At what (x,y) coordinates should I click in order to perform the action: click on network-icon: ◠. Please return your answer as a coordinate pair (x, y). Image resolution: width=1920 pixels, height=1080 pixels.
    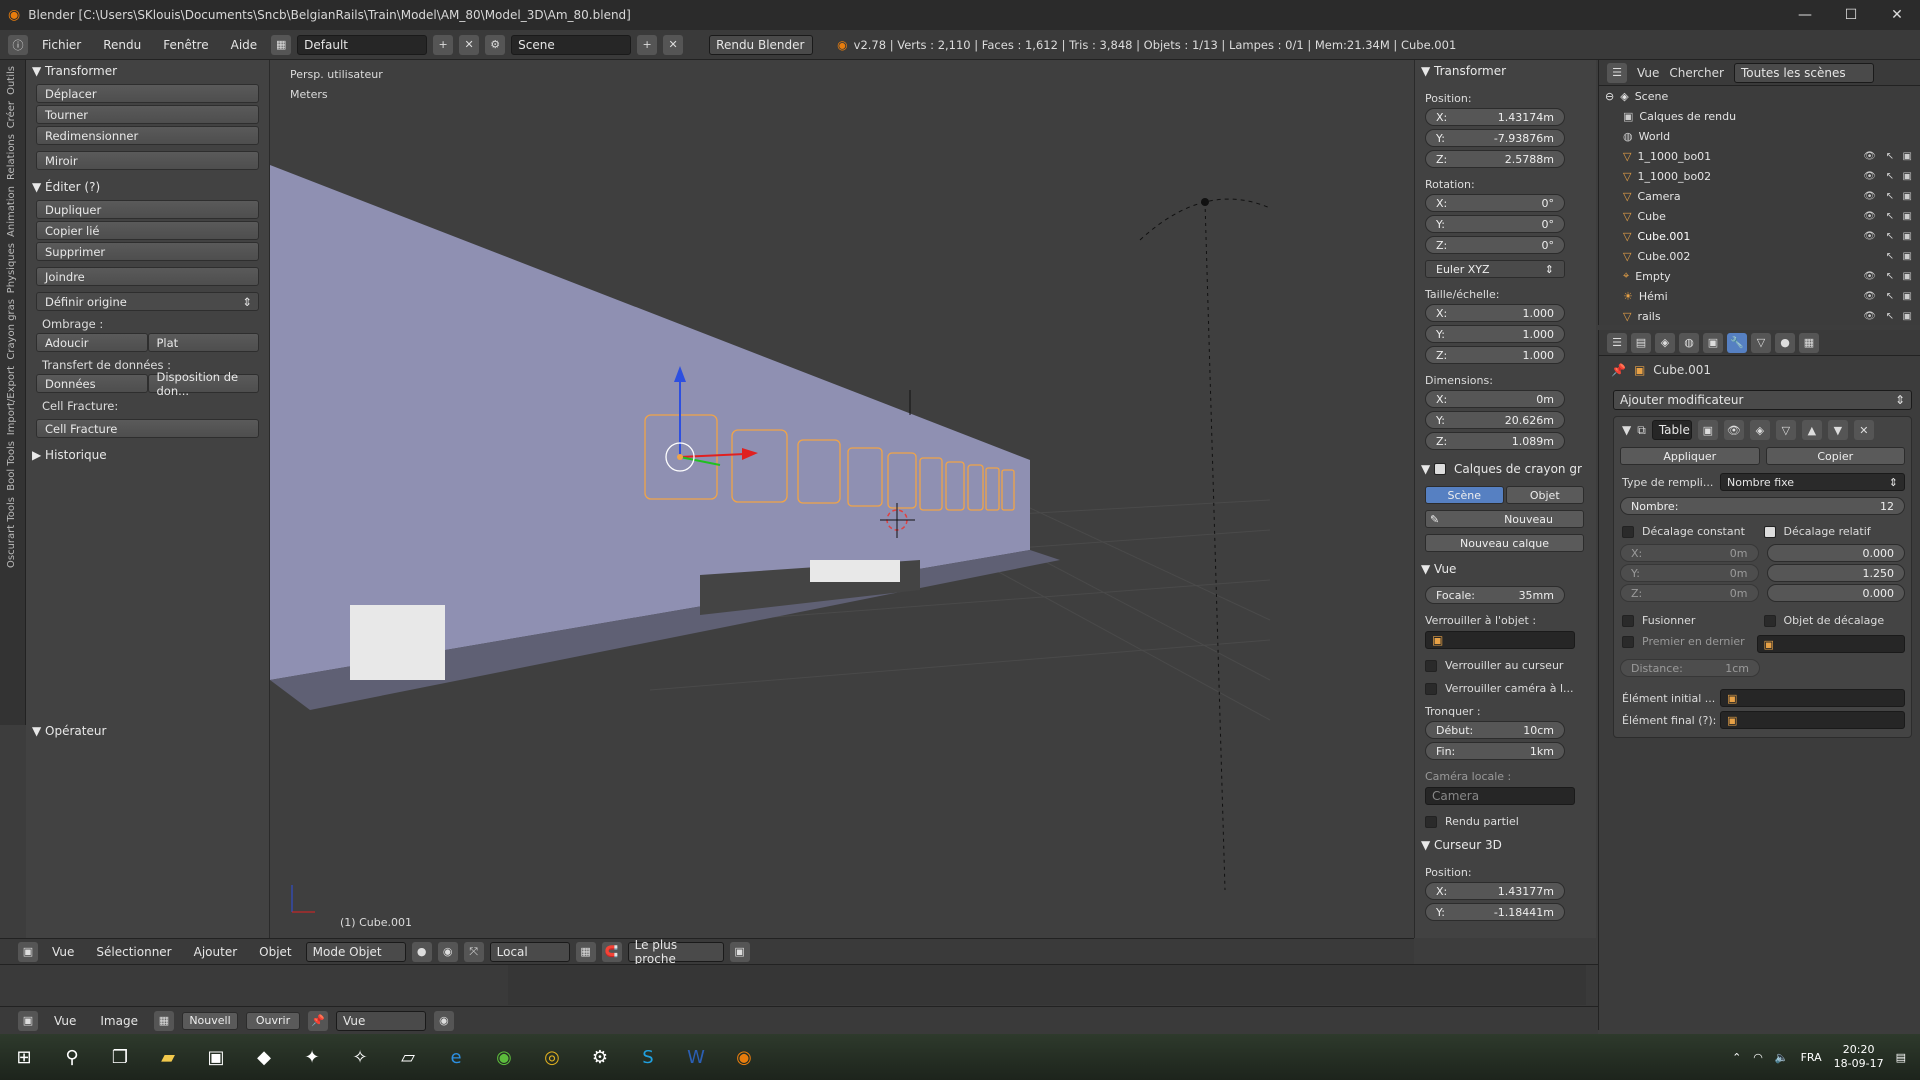
    Looking at the image, I should click on (1758, 1057).